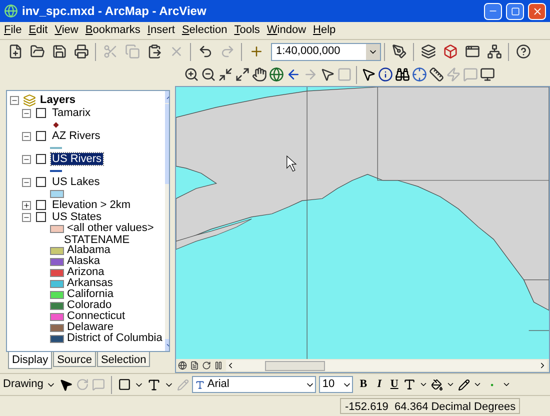 The height and width of the screenshot is (416, 550). I want to click on folder-icon, so click(37, 51).